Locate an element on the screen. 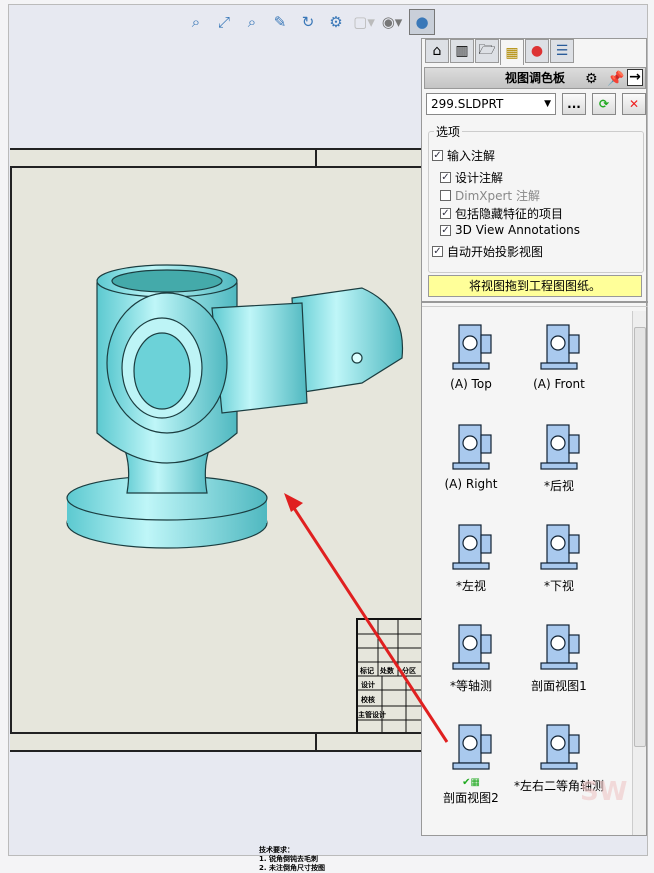  options-legend: 选项 is located at coordinates (448, 131).